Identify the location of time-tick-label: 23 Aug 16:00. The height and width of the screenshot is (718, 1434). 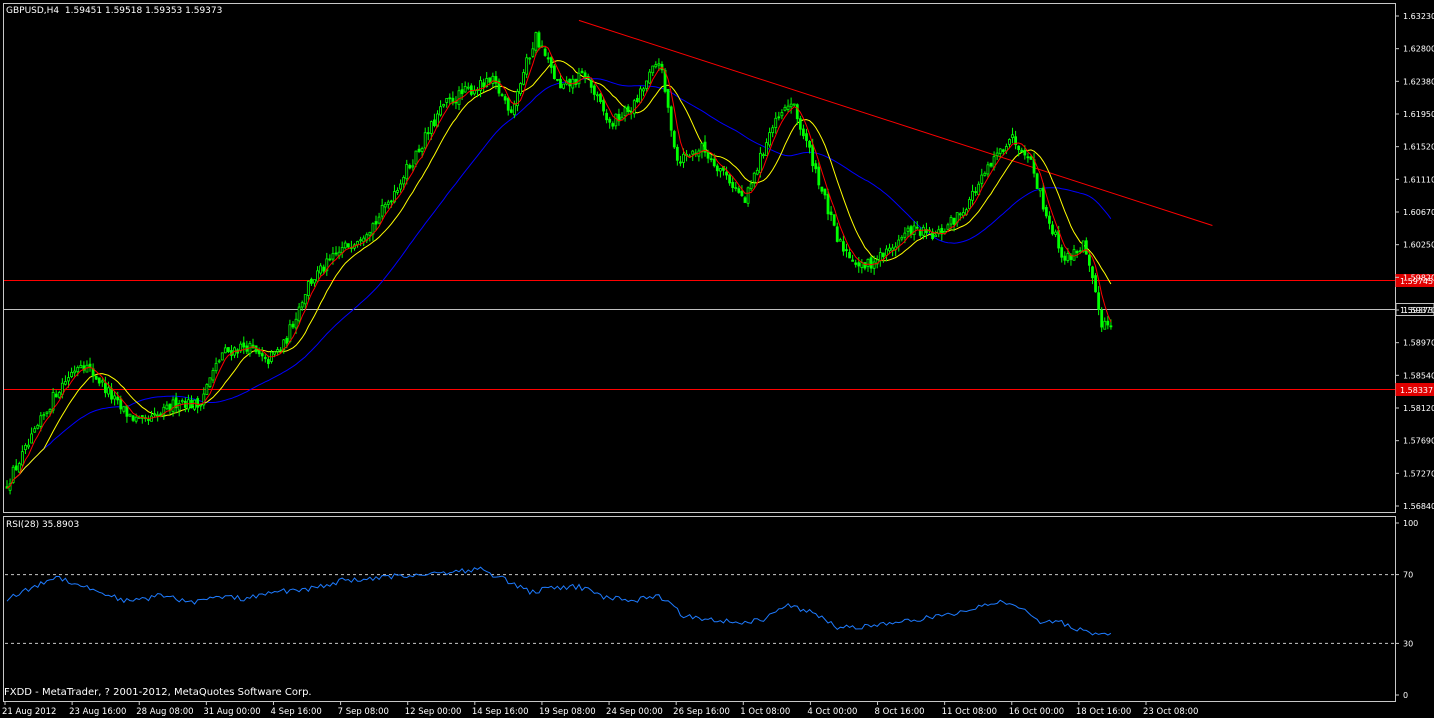
(97, 712).